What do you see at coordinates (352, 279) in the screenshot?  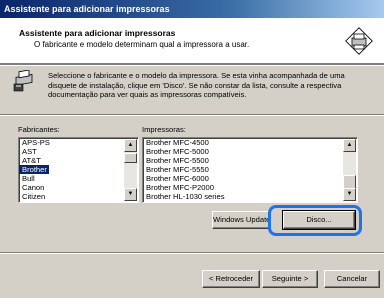 I see `cancel-button: Cancelar` at bounding box center [352, 279].